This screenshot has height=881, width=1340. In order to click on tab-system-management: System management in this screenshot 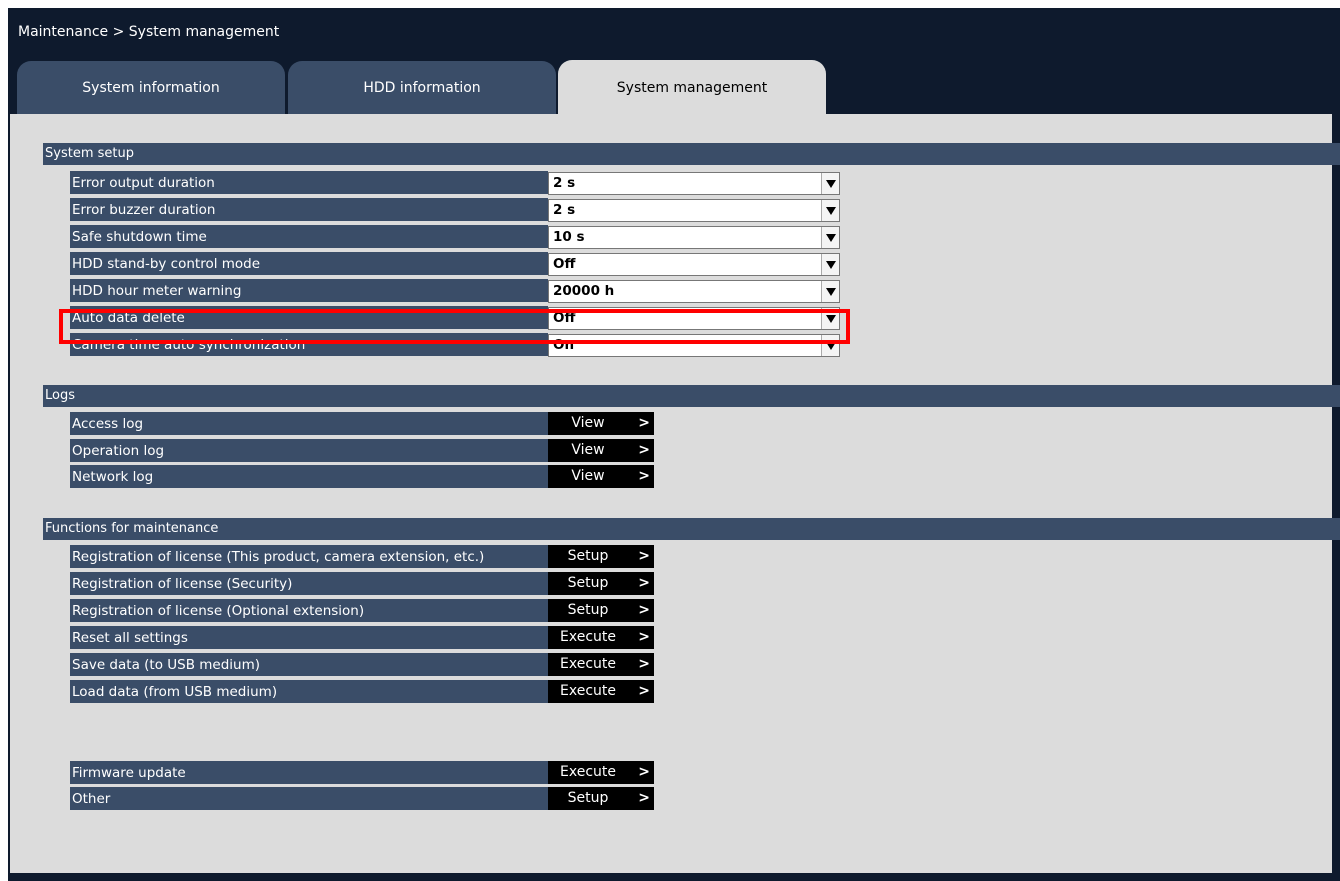, I will do `click(692, 88)`.